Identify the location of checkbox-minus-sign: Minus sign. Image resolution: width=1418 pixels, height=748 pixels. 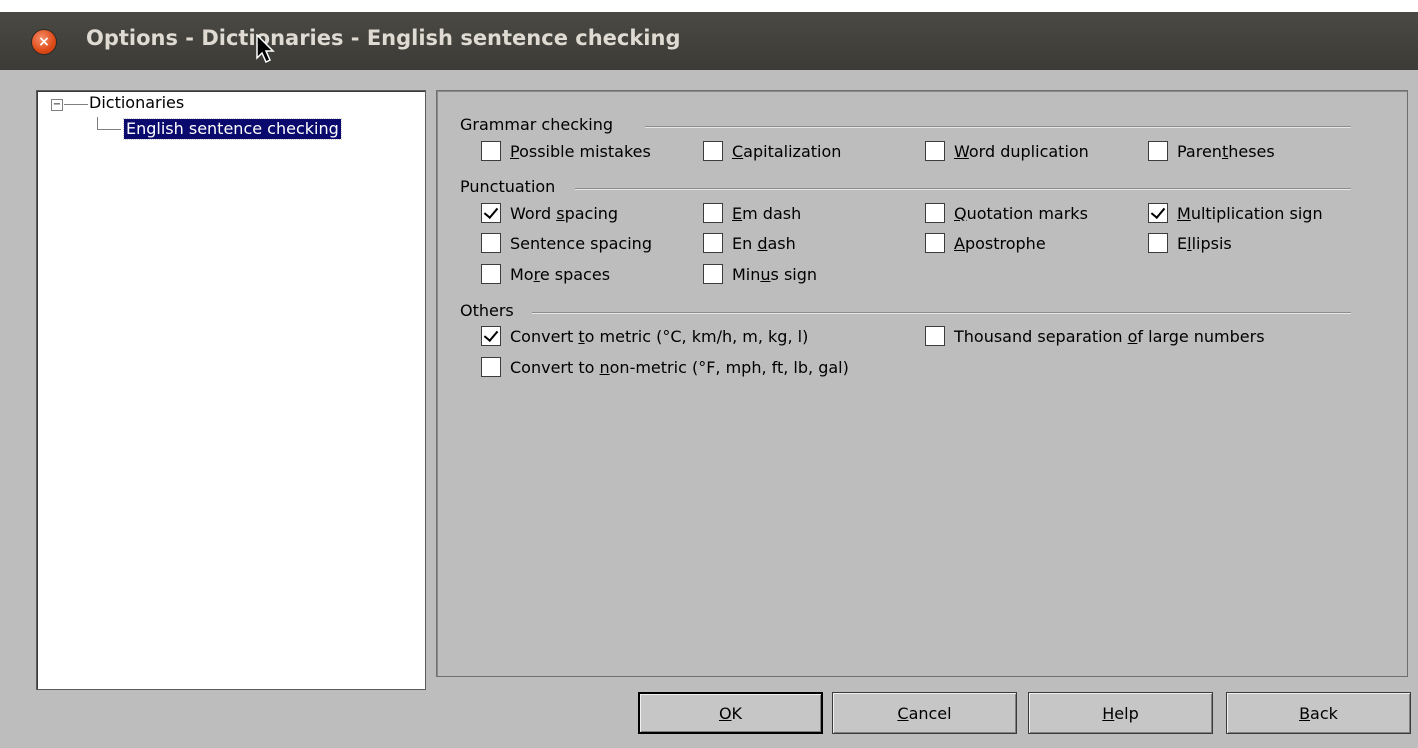
(760, 274).